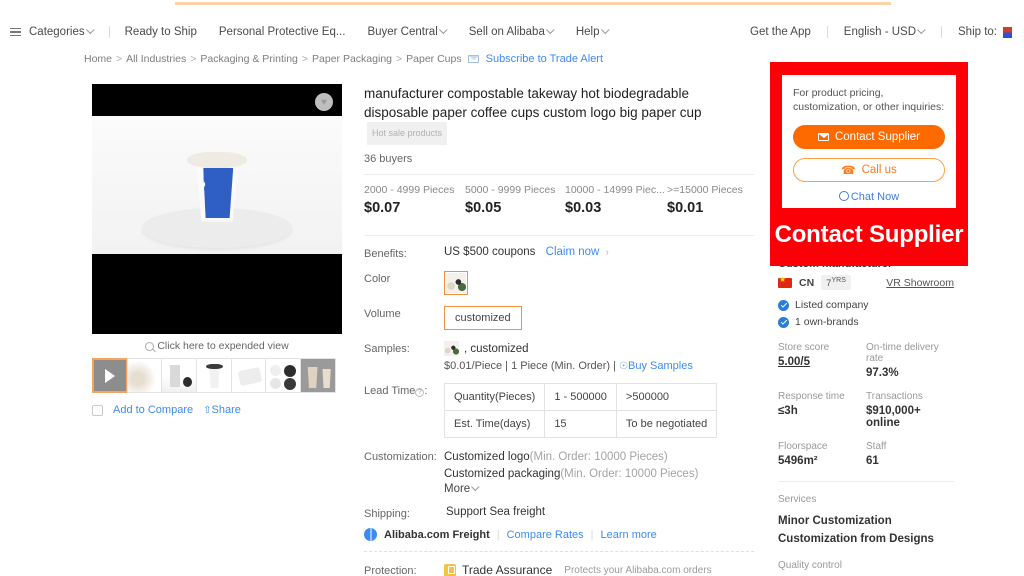 This screenshot has height=576, width=1024. What do you see at coordinates (98, 59) in the screenshot?
I see `breadcrumb-item-home: Home` at bounding box center [98, 59].